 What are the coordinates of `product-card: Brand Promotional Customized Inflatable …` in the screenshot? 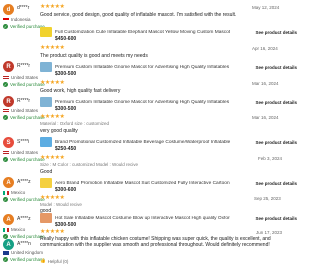 It's located at (168, 142).